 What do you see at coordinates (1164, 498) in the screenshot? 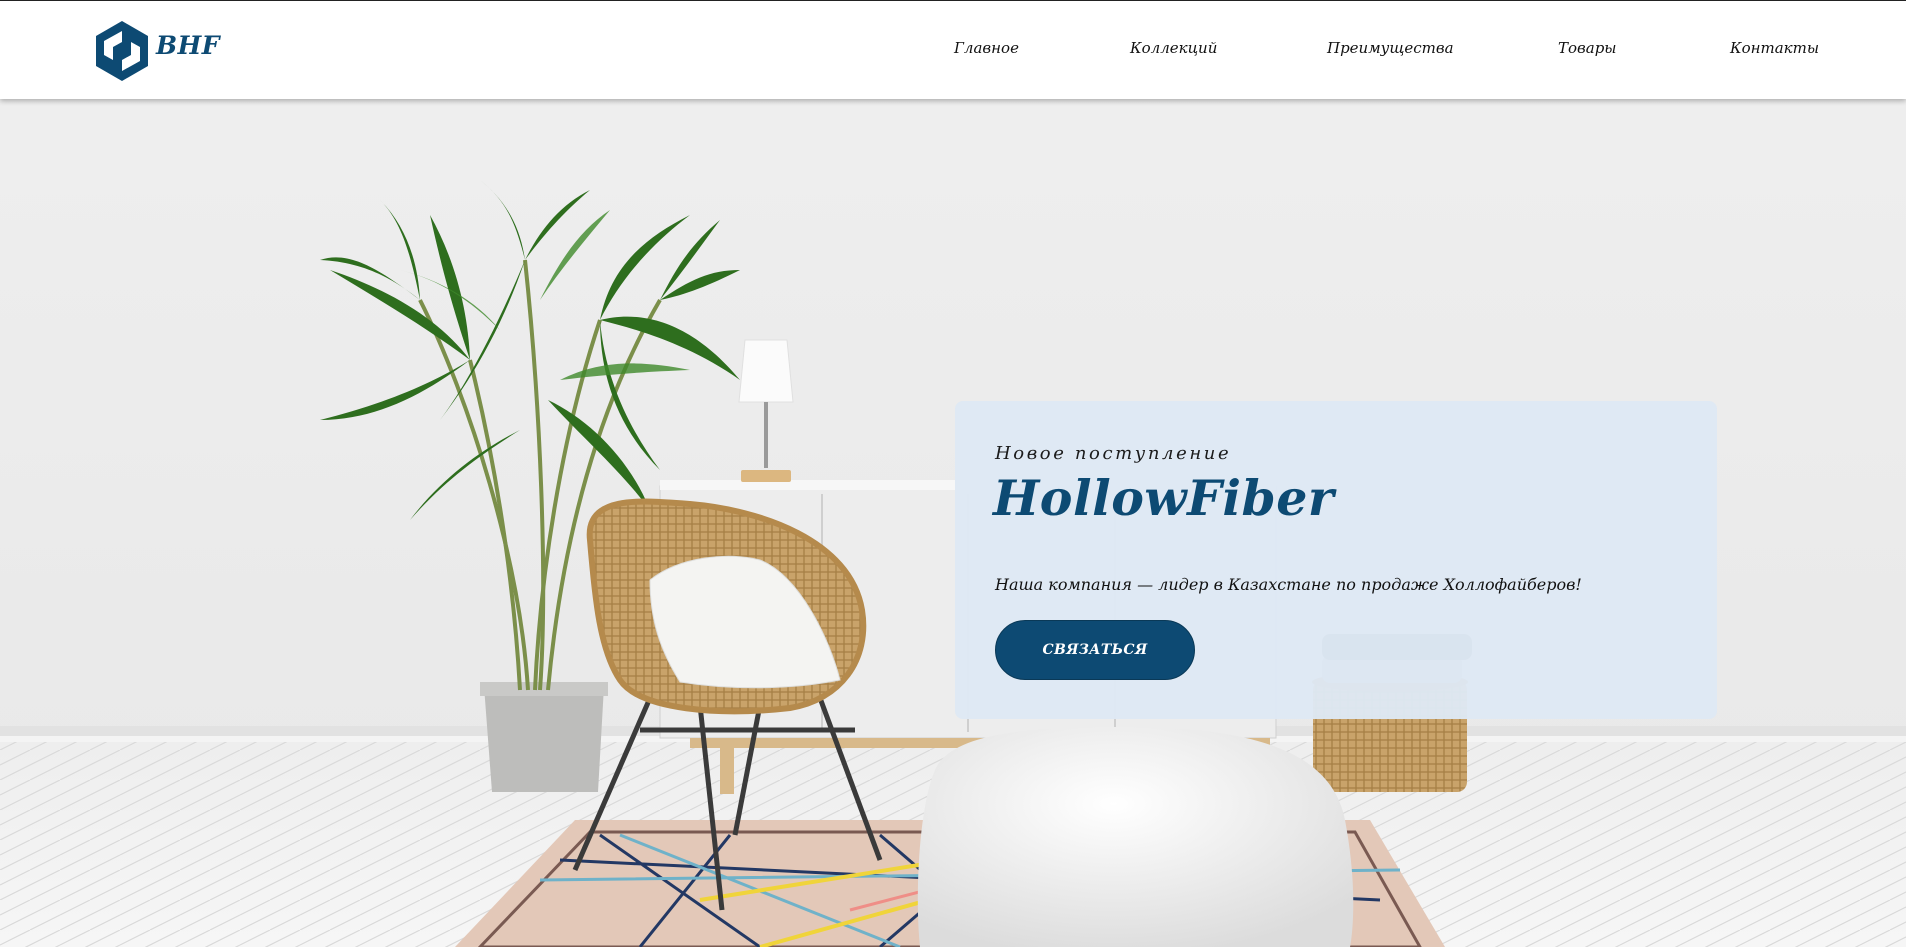
I see `hero-title: HollowFiber` at bounding box center [1164, 498].